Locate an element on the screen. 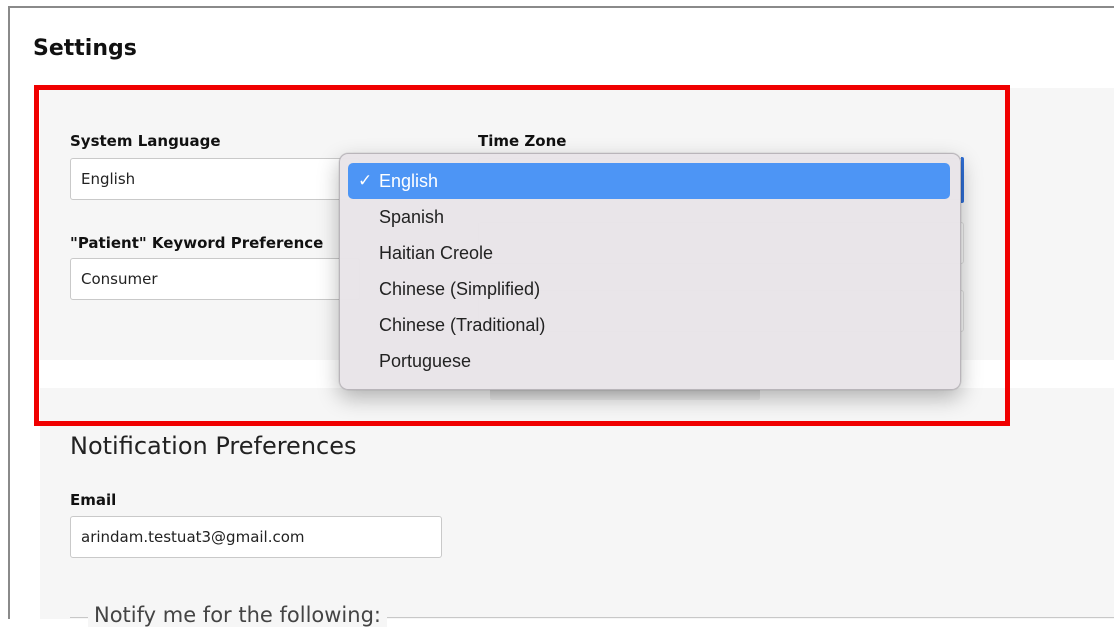 Image resolution: width=1114 pixels, height=627 pixels. dropdown-option-chinese-traditional: Chinese (Traditional) is located at coordinates (649, 325).